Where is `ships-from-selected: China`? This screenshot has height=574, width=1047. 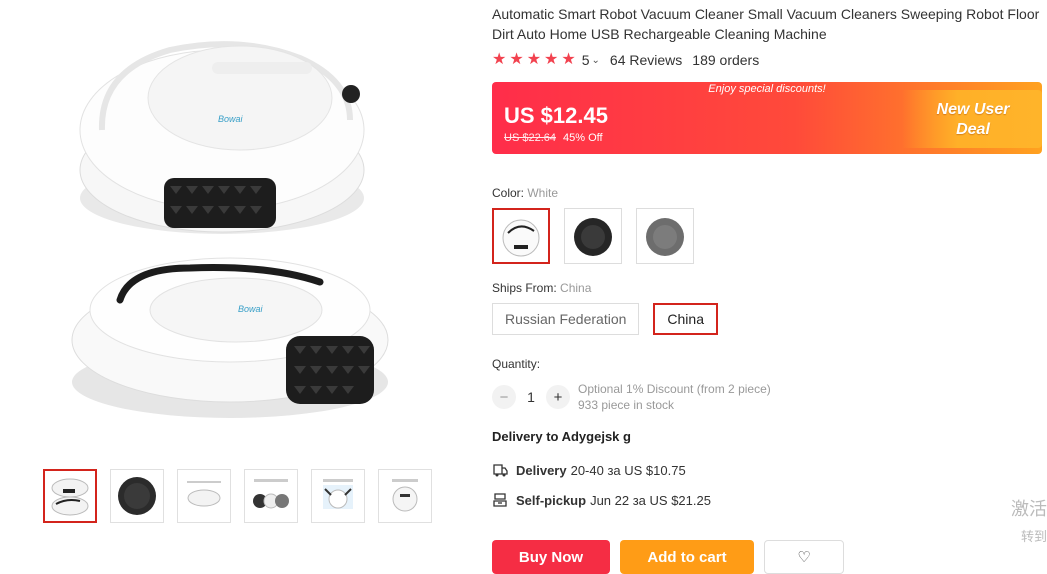 ships-from-selected: China is located at coordinates (576, 288).